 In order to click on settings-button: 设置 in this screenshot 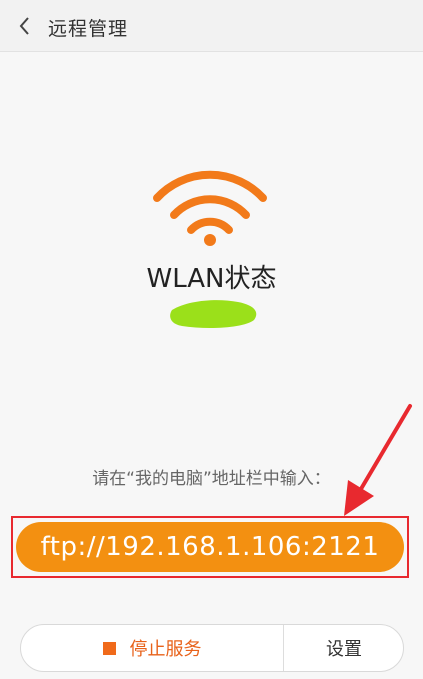, I will do `click(343, 648)`.